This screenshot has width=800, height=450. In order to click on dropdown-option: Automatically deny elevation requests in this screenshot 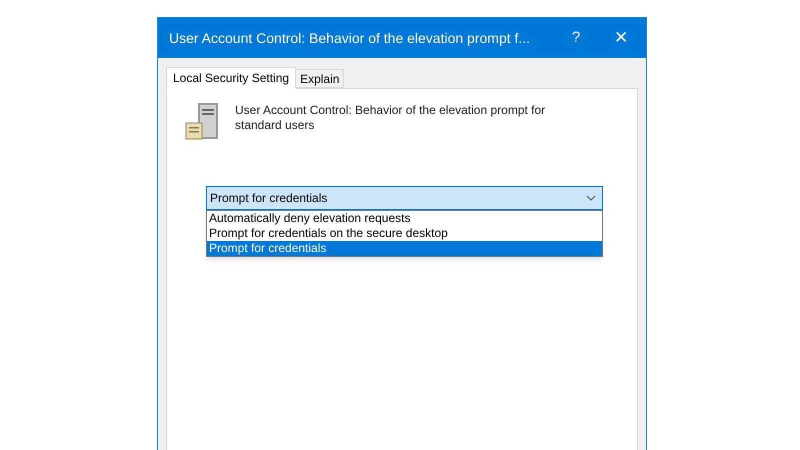, I will do `click(404, 218)`.